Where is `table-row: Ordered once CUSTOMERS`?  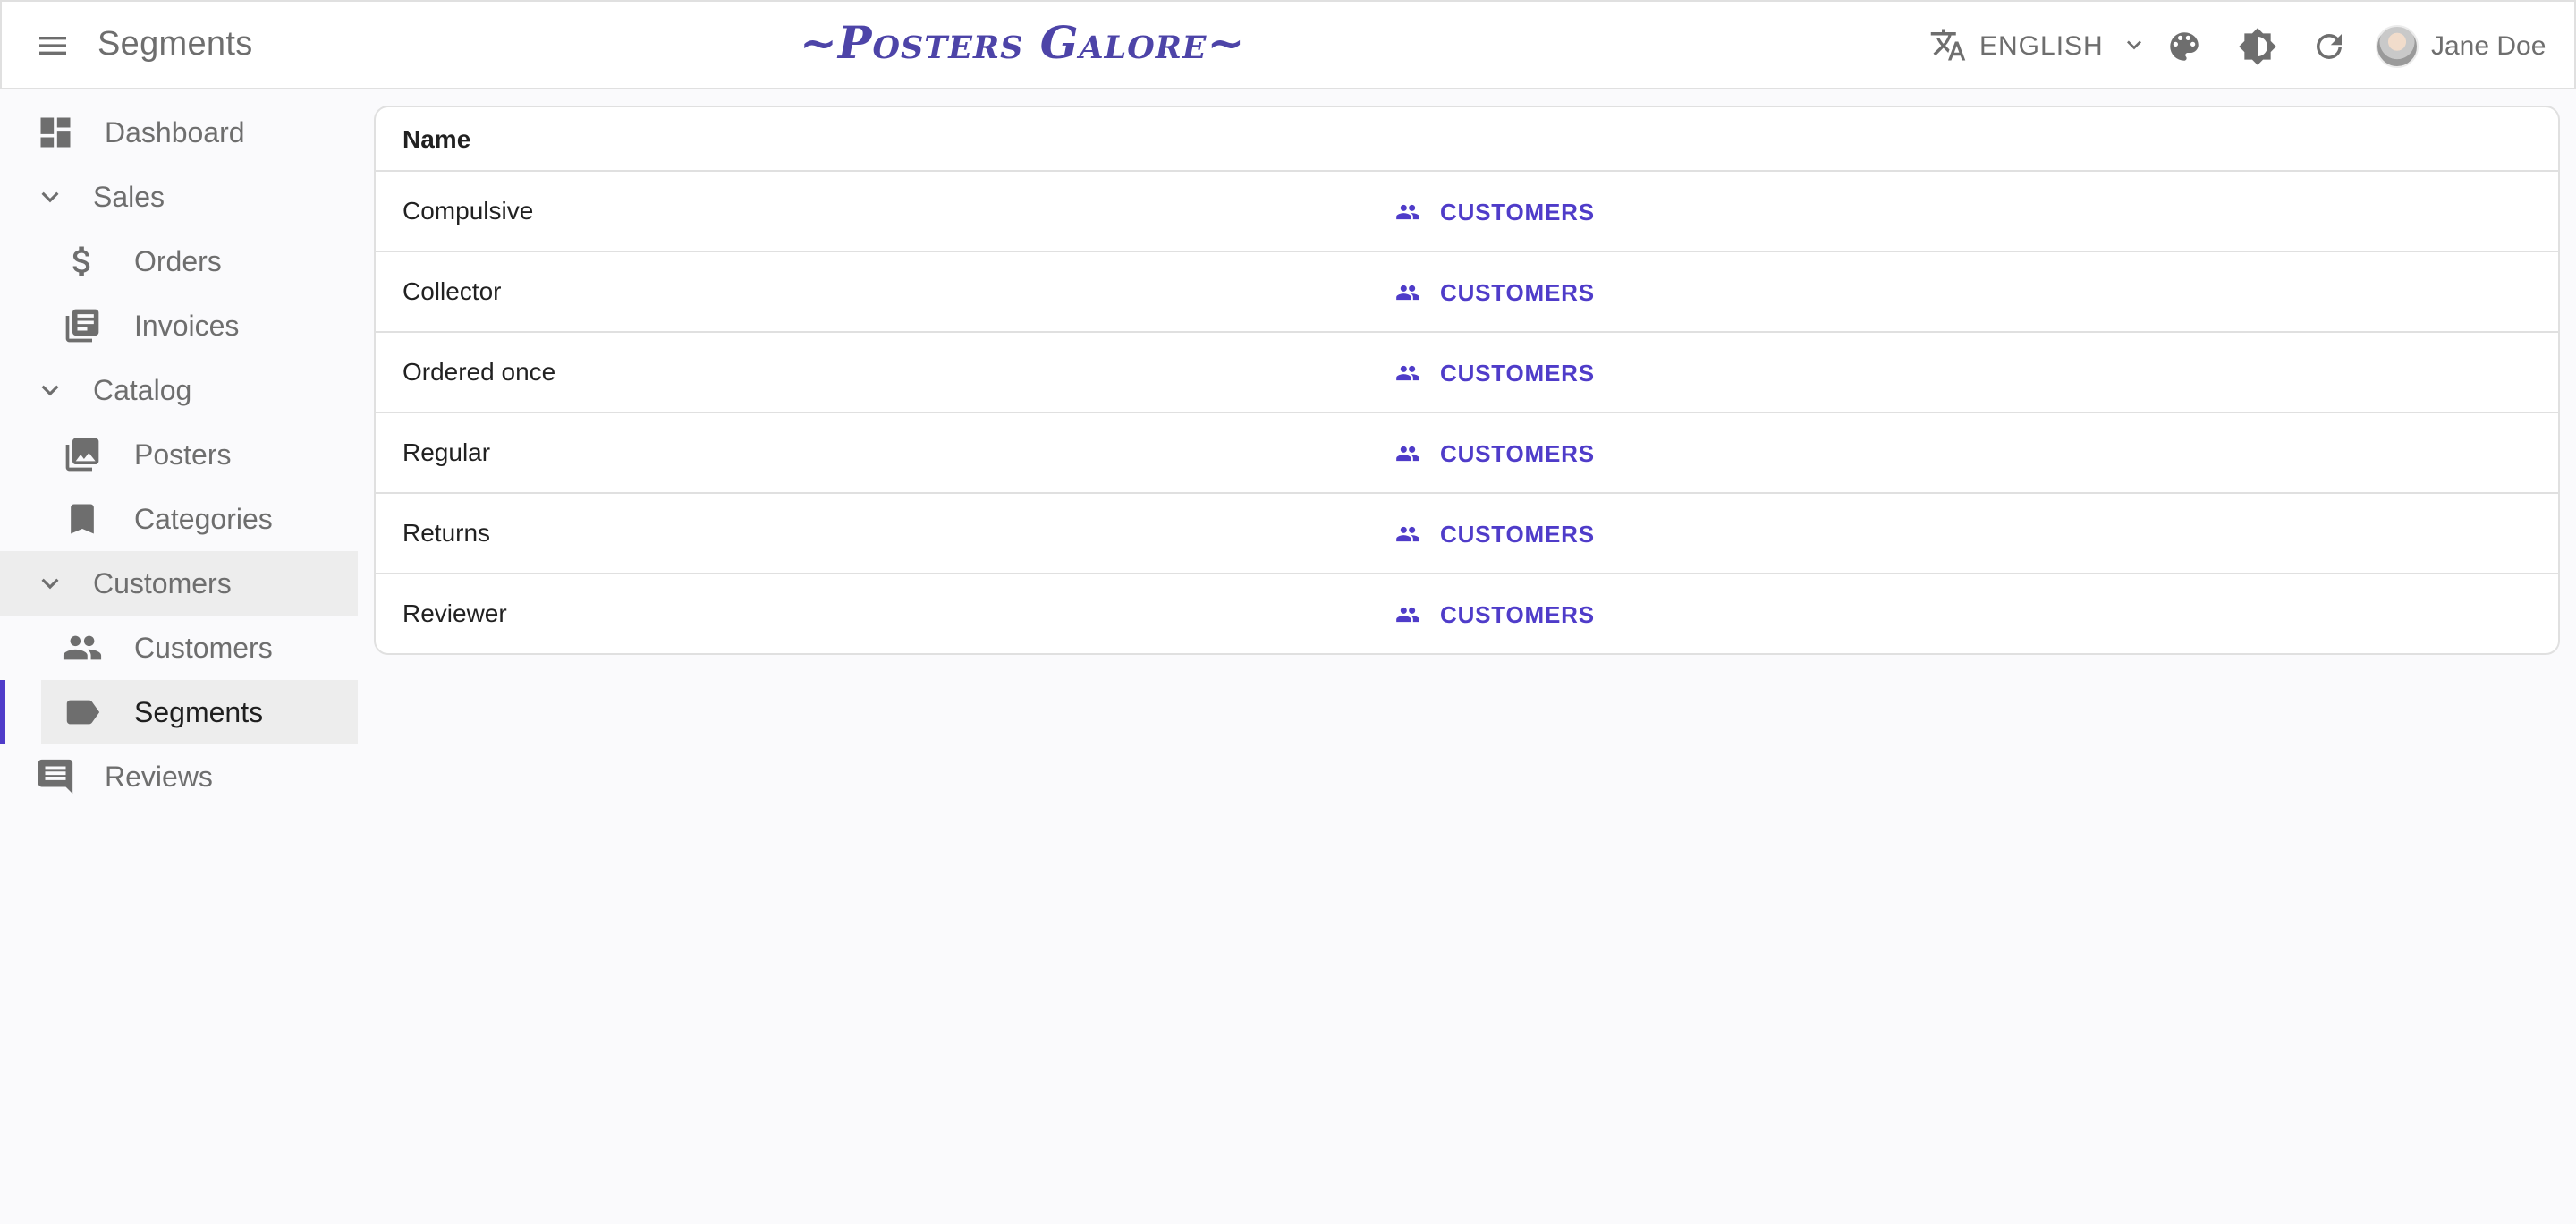
table-row: Ordered once CUSTOMERS is located at coordinates (1467, 373).